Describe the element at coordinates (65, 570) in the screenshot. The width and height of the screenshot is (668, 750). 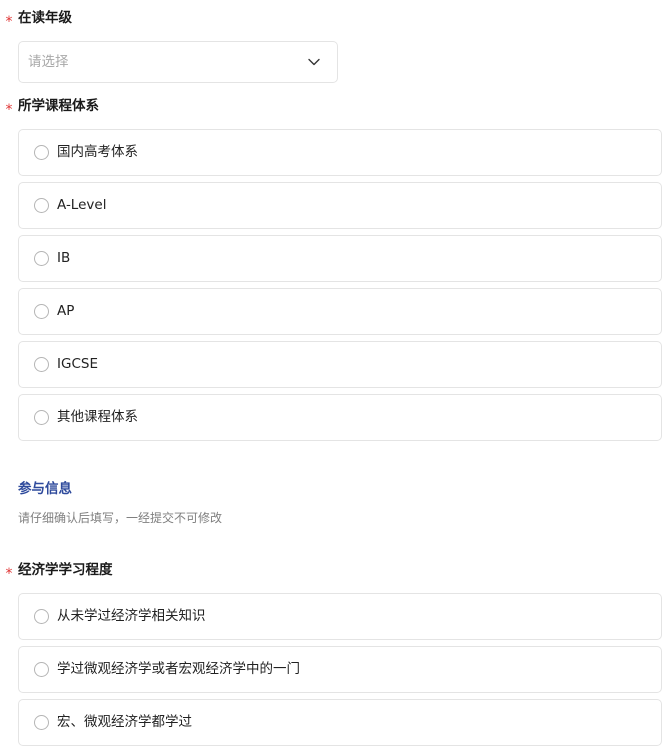
I see `economics-label-text: 经济学学习程度` at that location.